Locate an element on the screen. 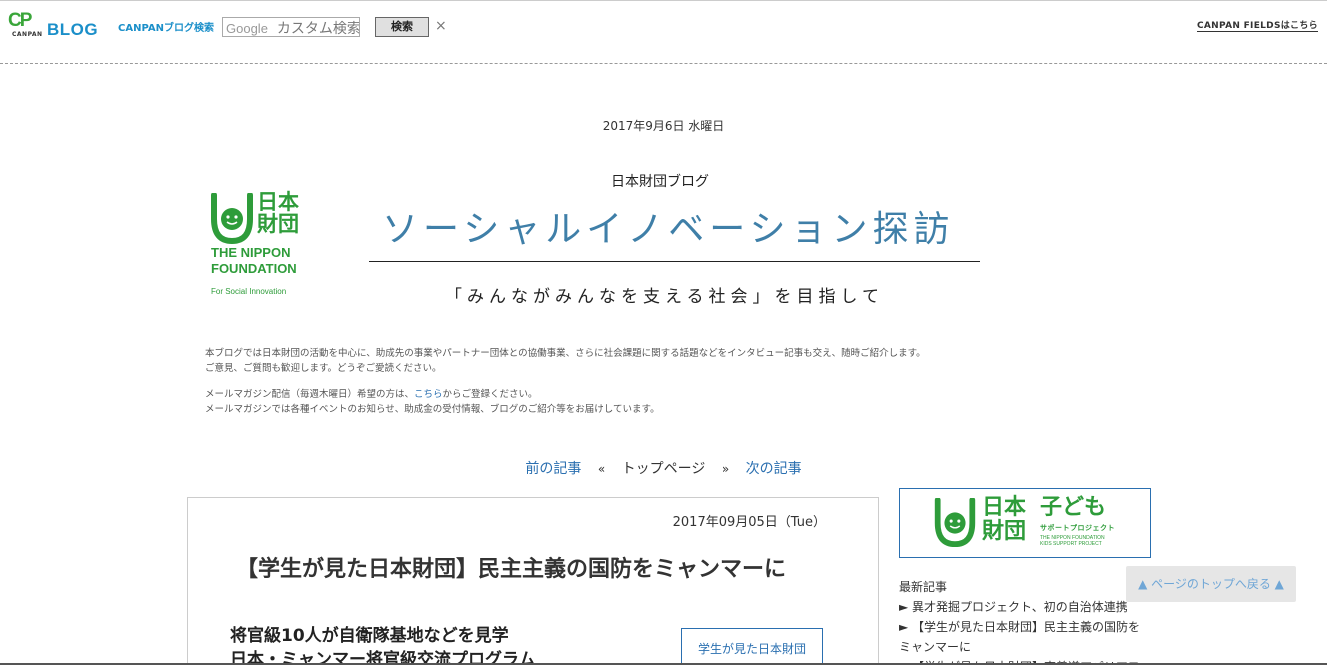 The height and width of the screenshot is (665, 1327). search-input: Google カスタム検索 is located at coordinates (291, 27).